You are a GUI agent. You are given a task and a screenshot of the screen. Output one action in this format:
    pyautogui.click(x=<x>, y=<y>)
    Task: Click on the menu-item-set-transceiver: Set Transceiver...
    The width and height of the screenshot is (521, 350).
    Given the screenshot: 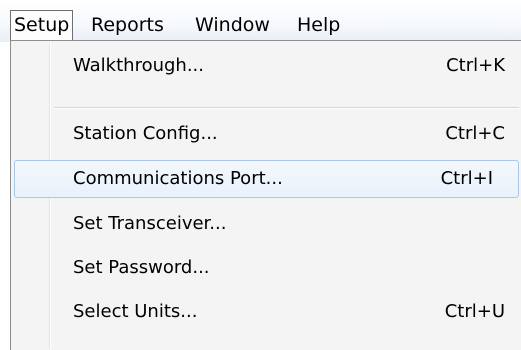 What is the action you would take?
    pyautogui.click(x=266, y=224)
    